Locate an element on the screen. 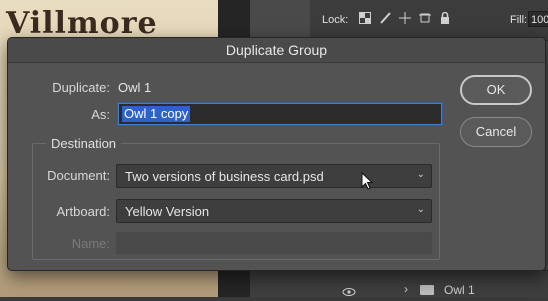  mouse-cursor-icon is located at coordinates (367, 183).